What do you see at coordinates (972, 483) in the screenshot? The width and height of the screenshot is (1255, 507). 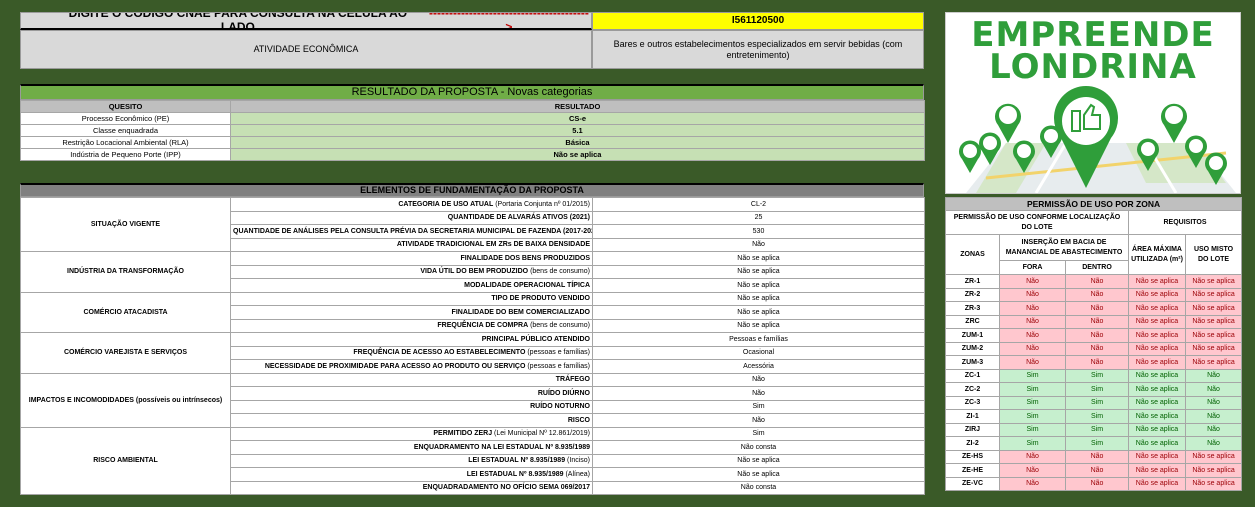 I see `zone-name: ZE-VC` at bounding box center [972, 483].